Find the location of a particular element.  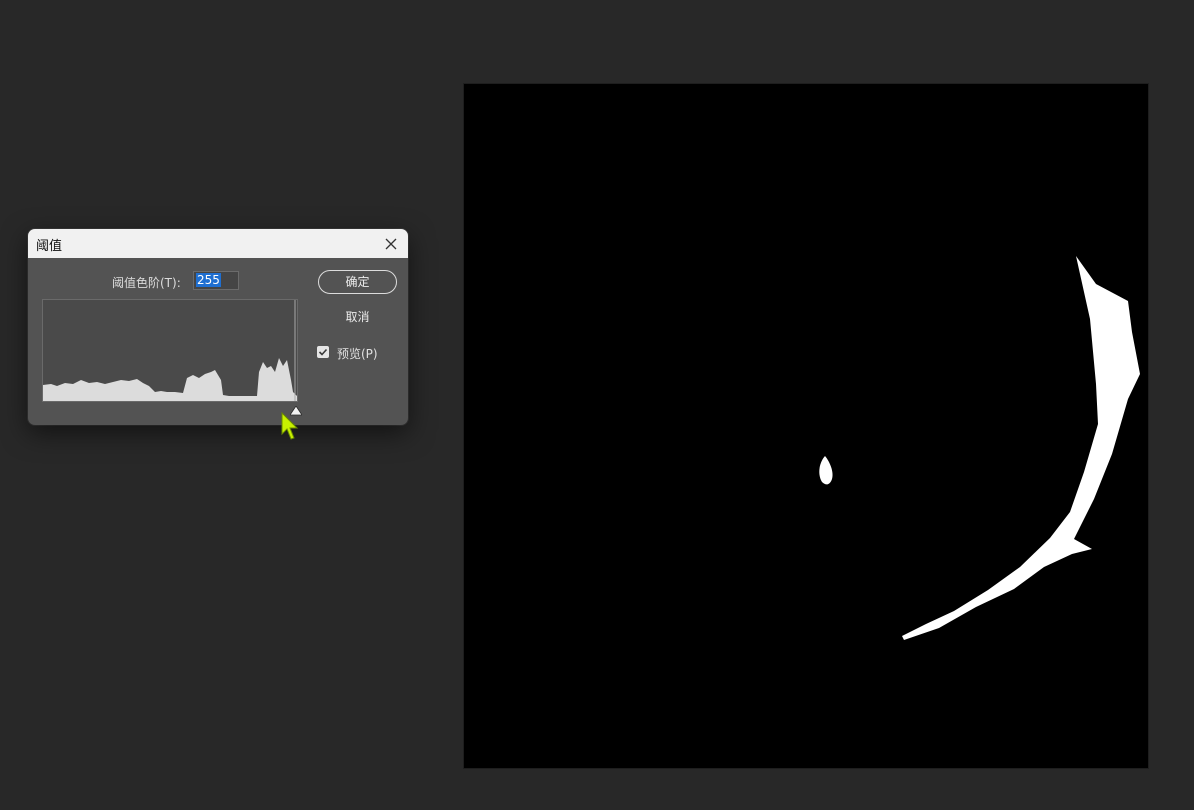

close-button is located at coordinates (391, 244).